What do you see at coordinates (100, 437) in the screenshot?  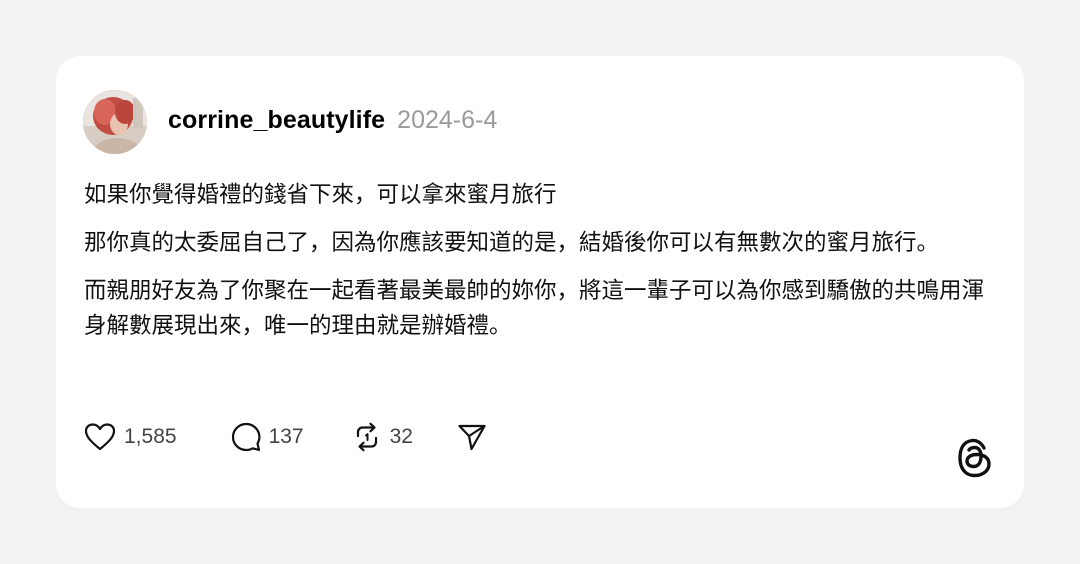 I see `heart-icon` at bounding box center [100, 437].